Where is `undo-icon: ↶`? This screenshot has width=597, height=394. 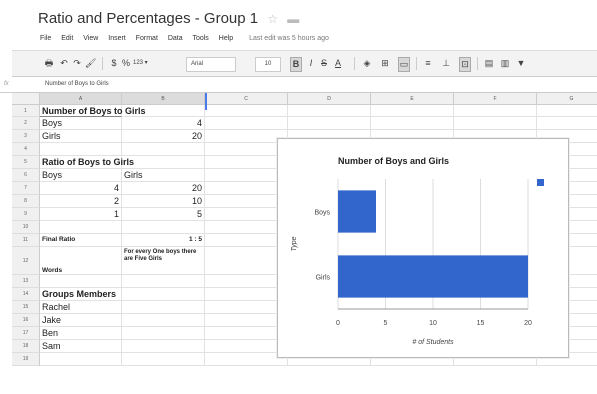 undo-icon: ↶ is located at coordinates (64, 63).